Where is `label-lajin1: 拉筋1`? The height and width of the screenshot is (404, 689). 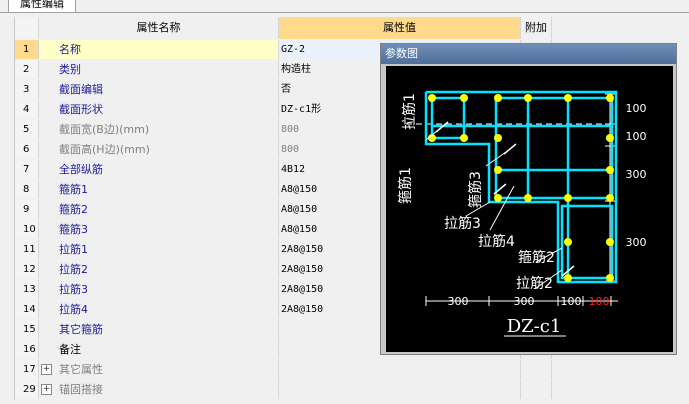 label-lajin1: 拉筋1 is located at coordinates (409, 111).